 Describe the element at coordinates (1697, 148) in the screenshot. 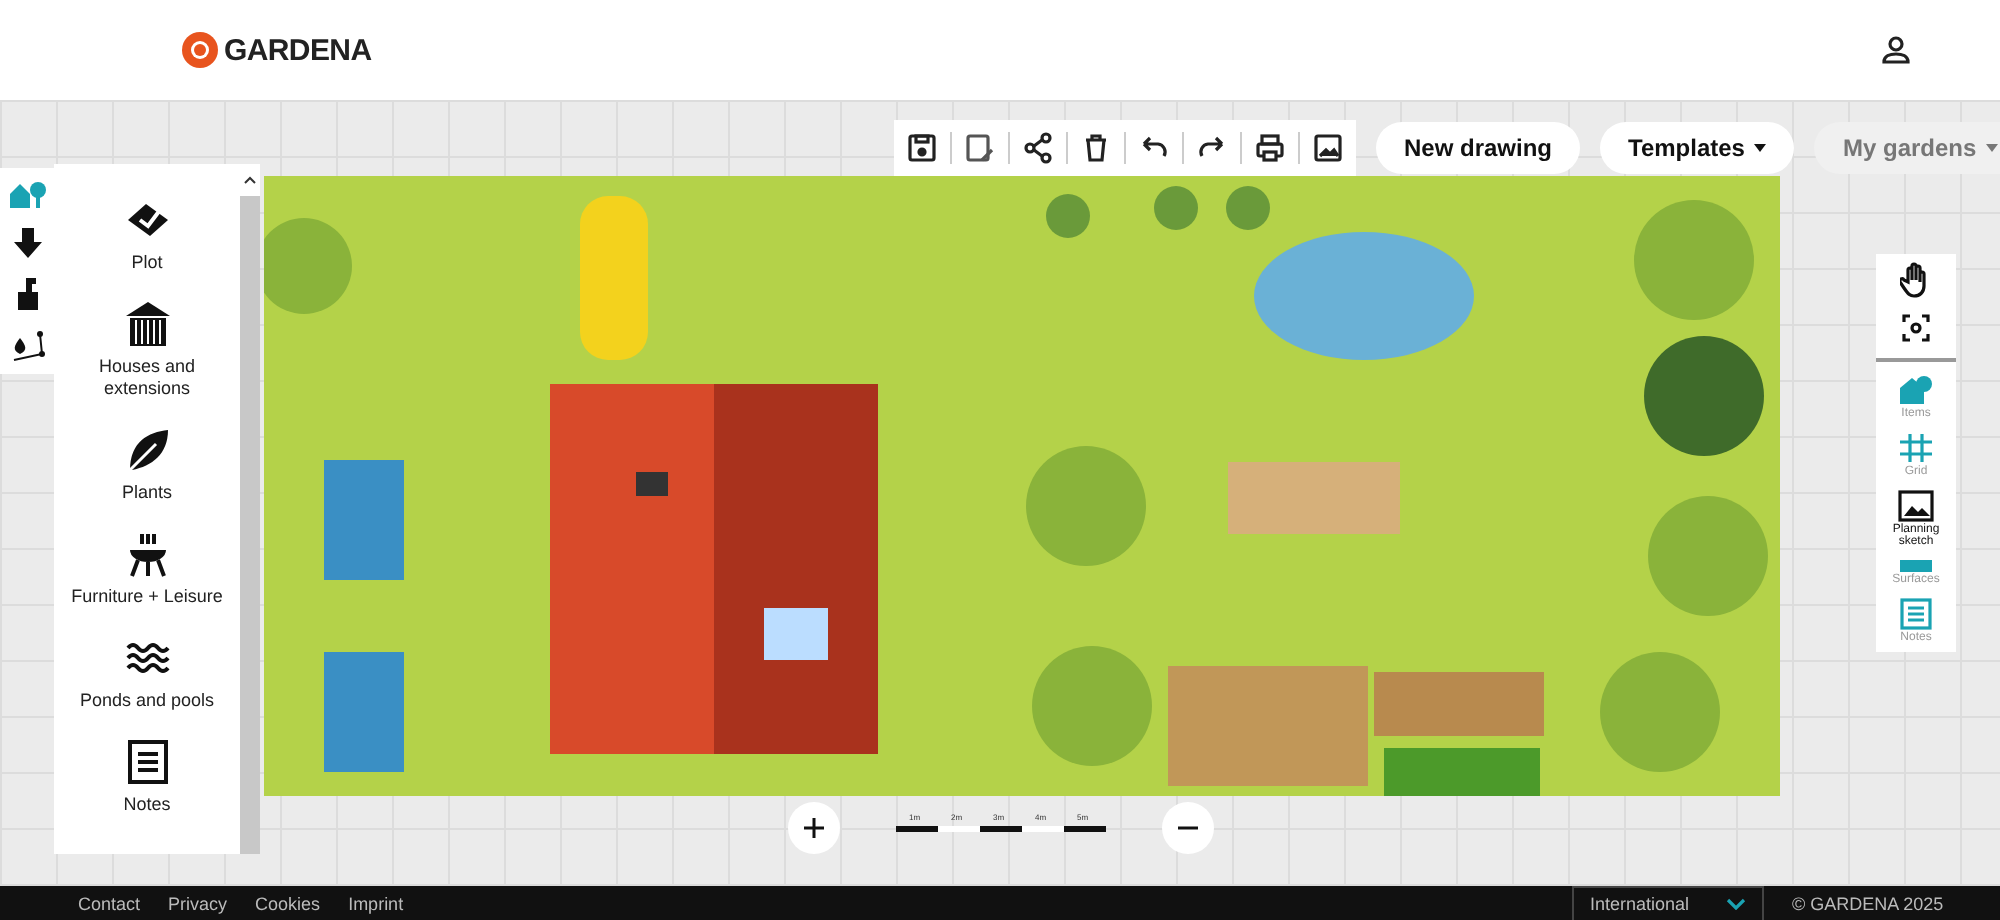

I see `dropdown-button: Templates` at that location.